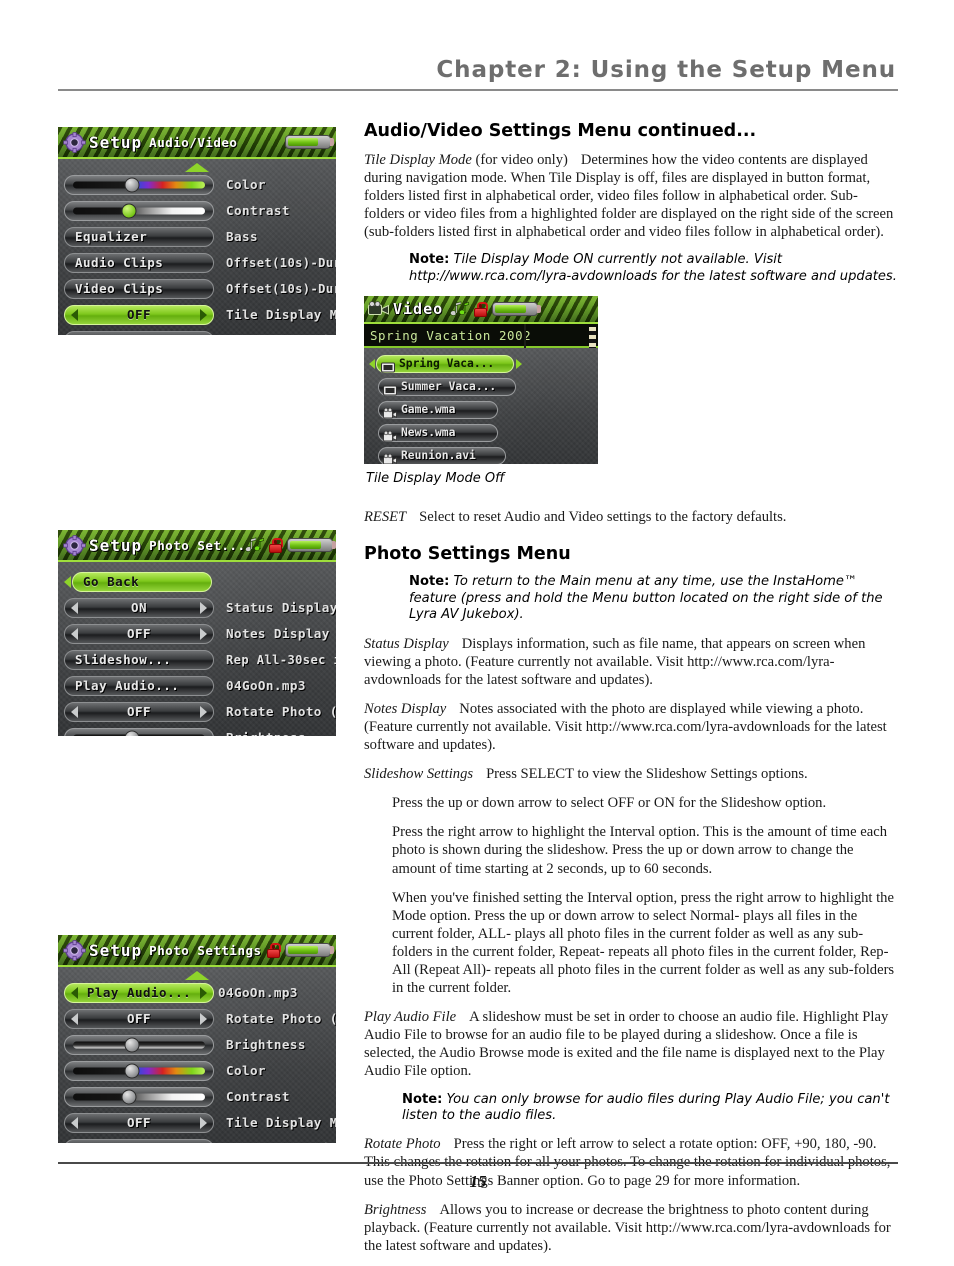  I want to click on go-back-button-label: Go Back, so click(111, 581).